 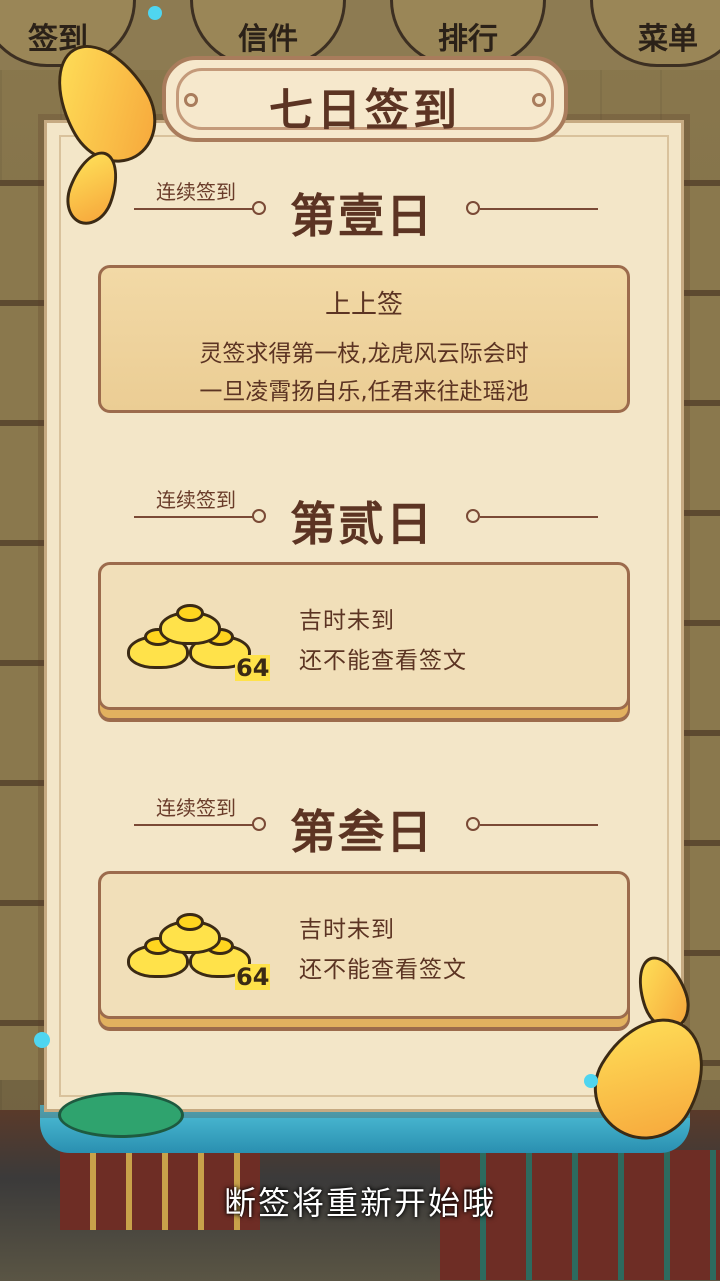 I want to click on koi-fish-bottom-right-icon, so click(x=647, y=1054).